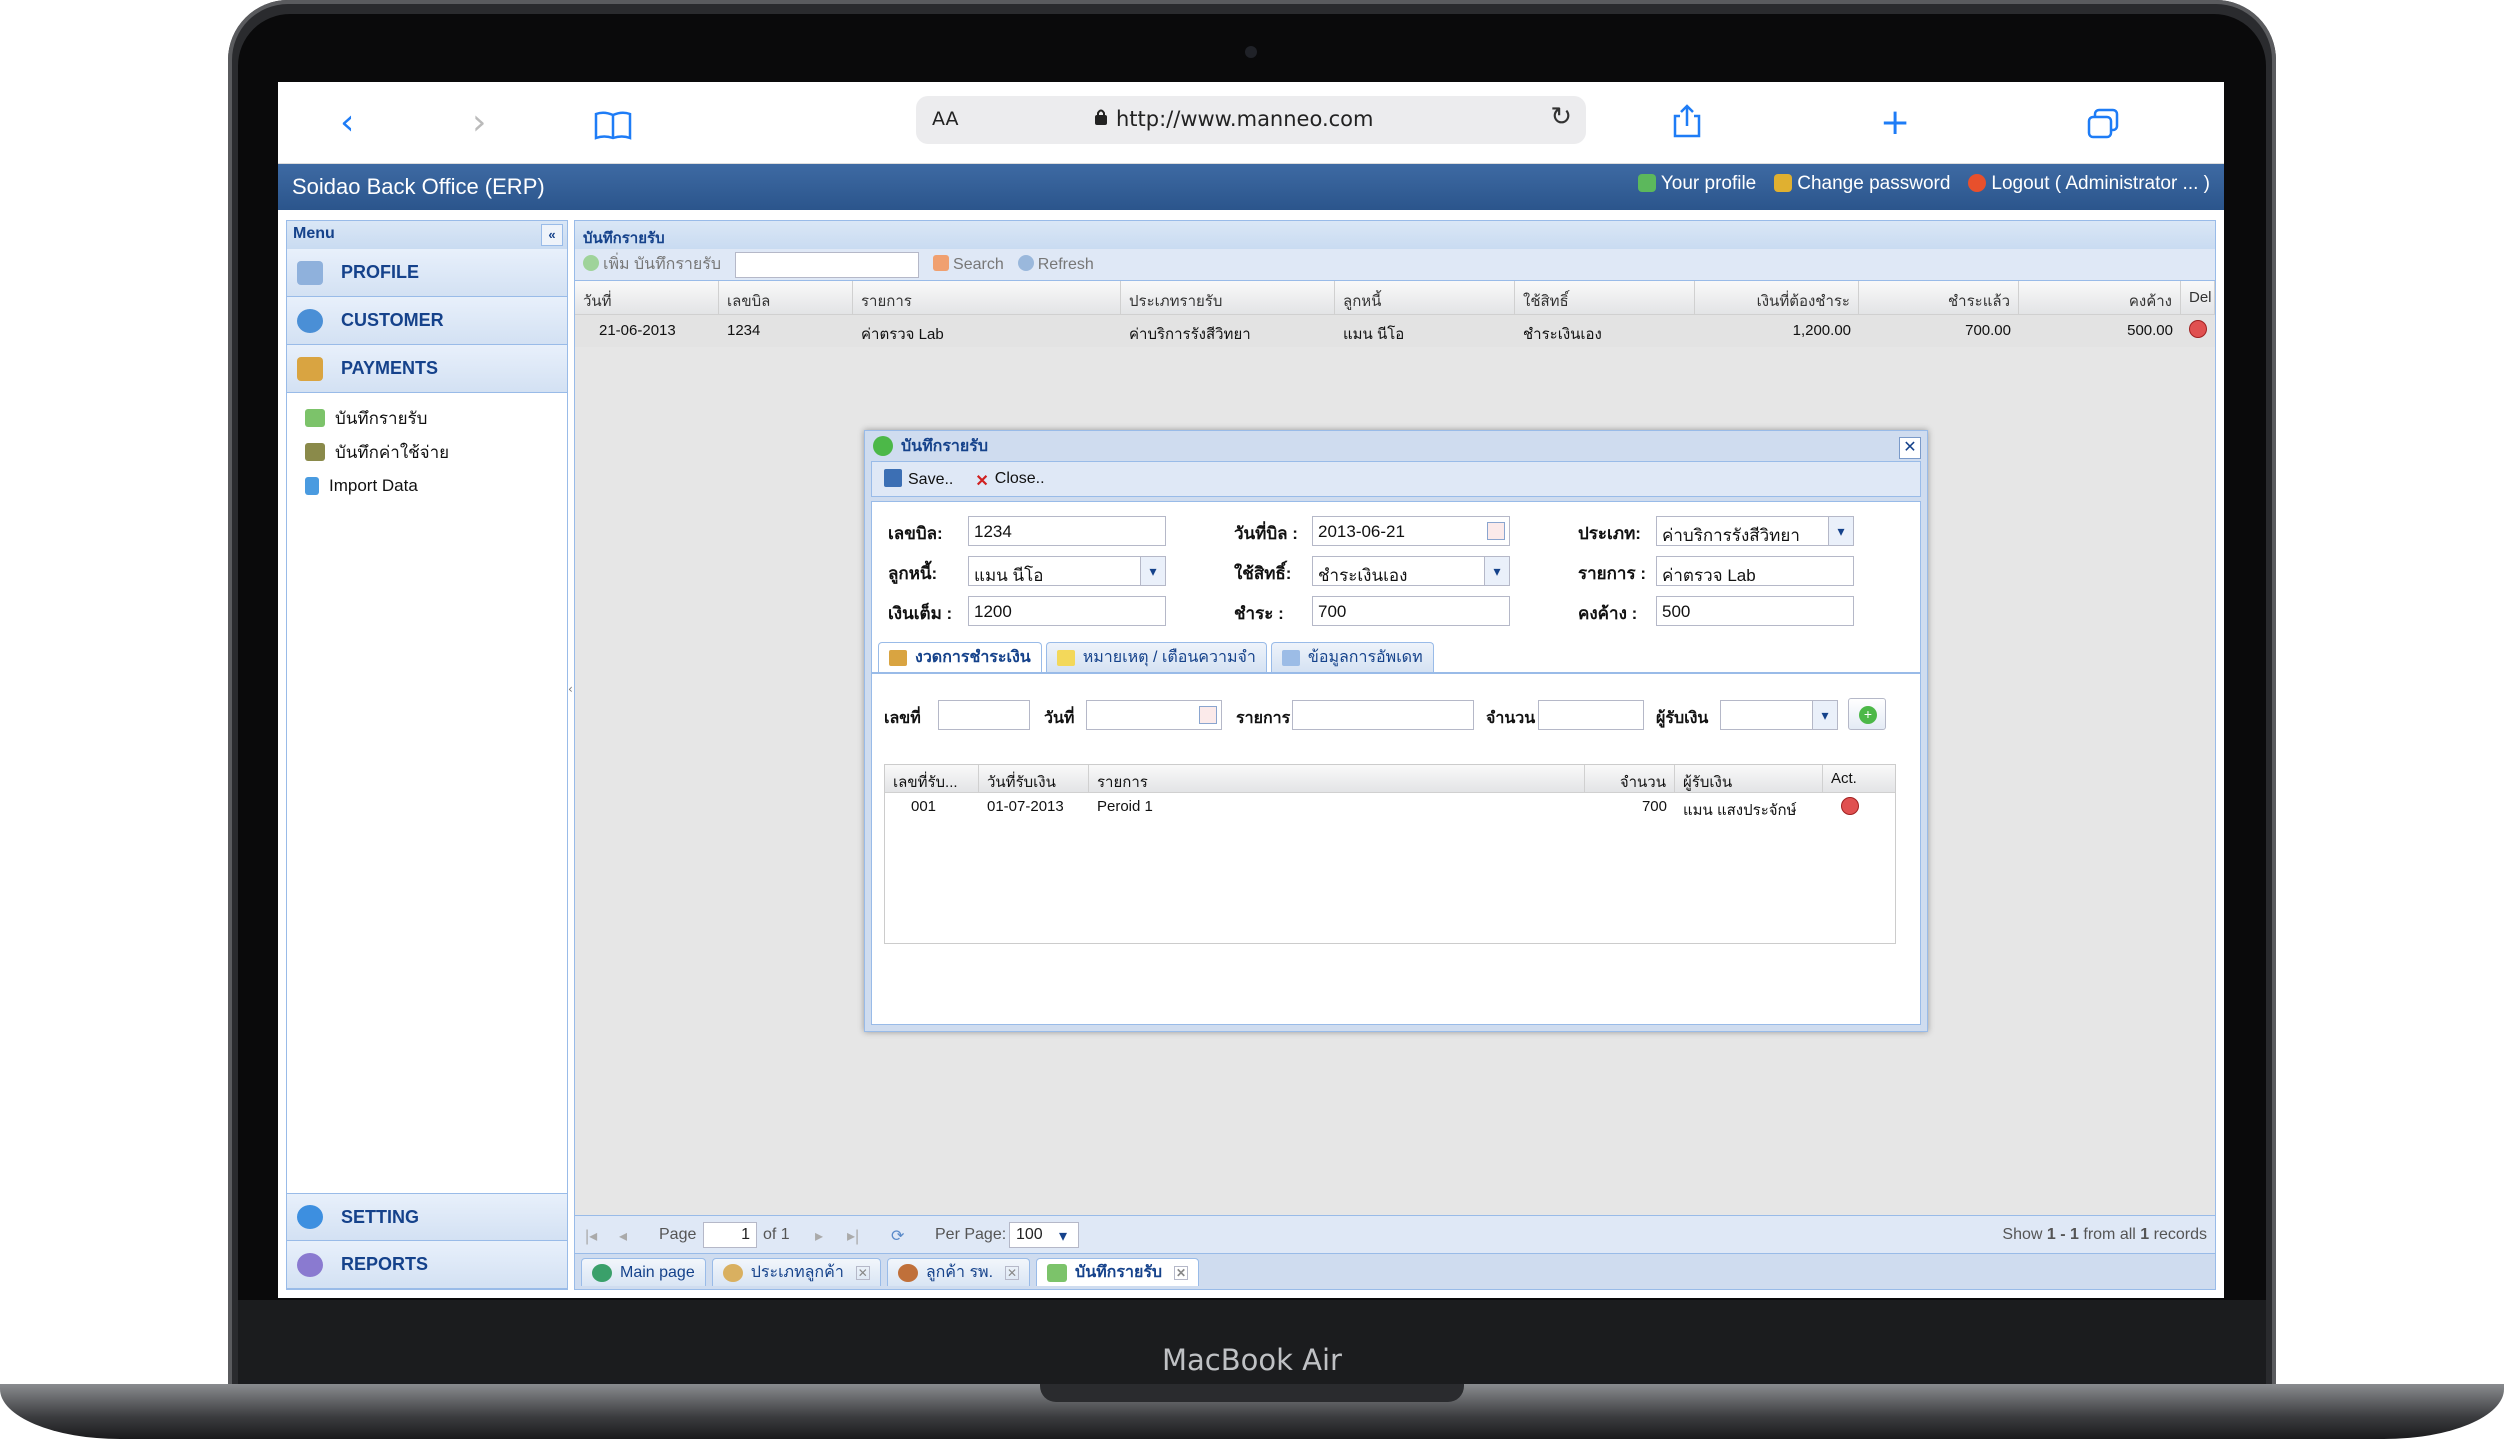 This screenshot has height=1439, width=2504. Describe the element at coordinates (1867, 714) in the screenshot. I see `add-installment-button: +` at that location.